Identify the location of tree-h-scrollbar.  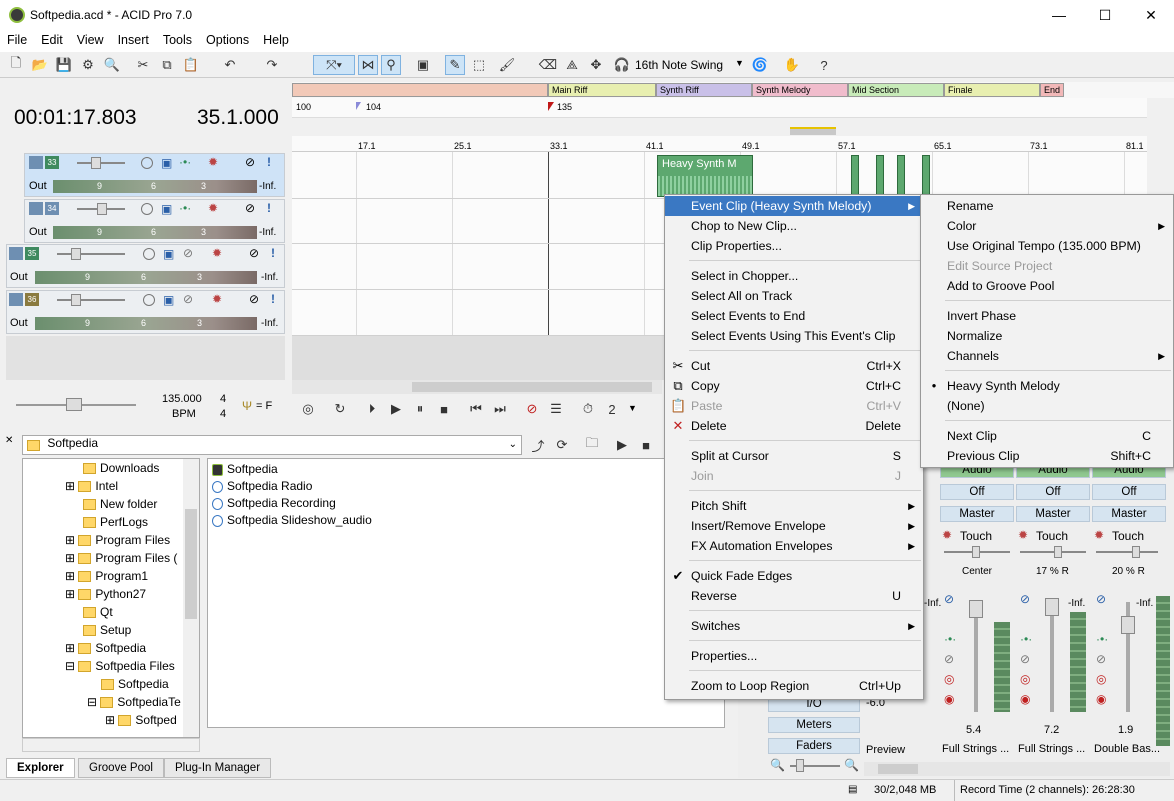
(111, 745).